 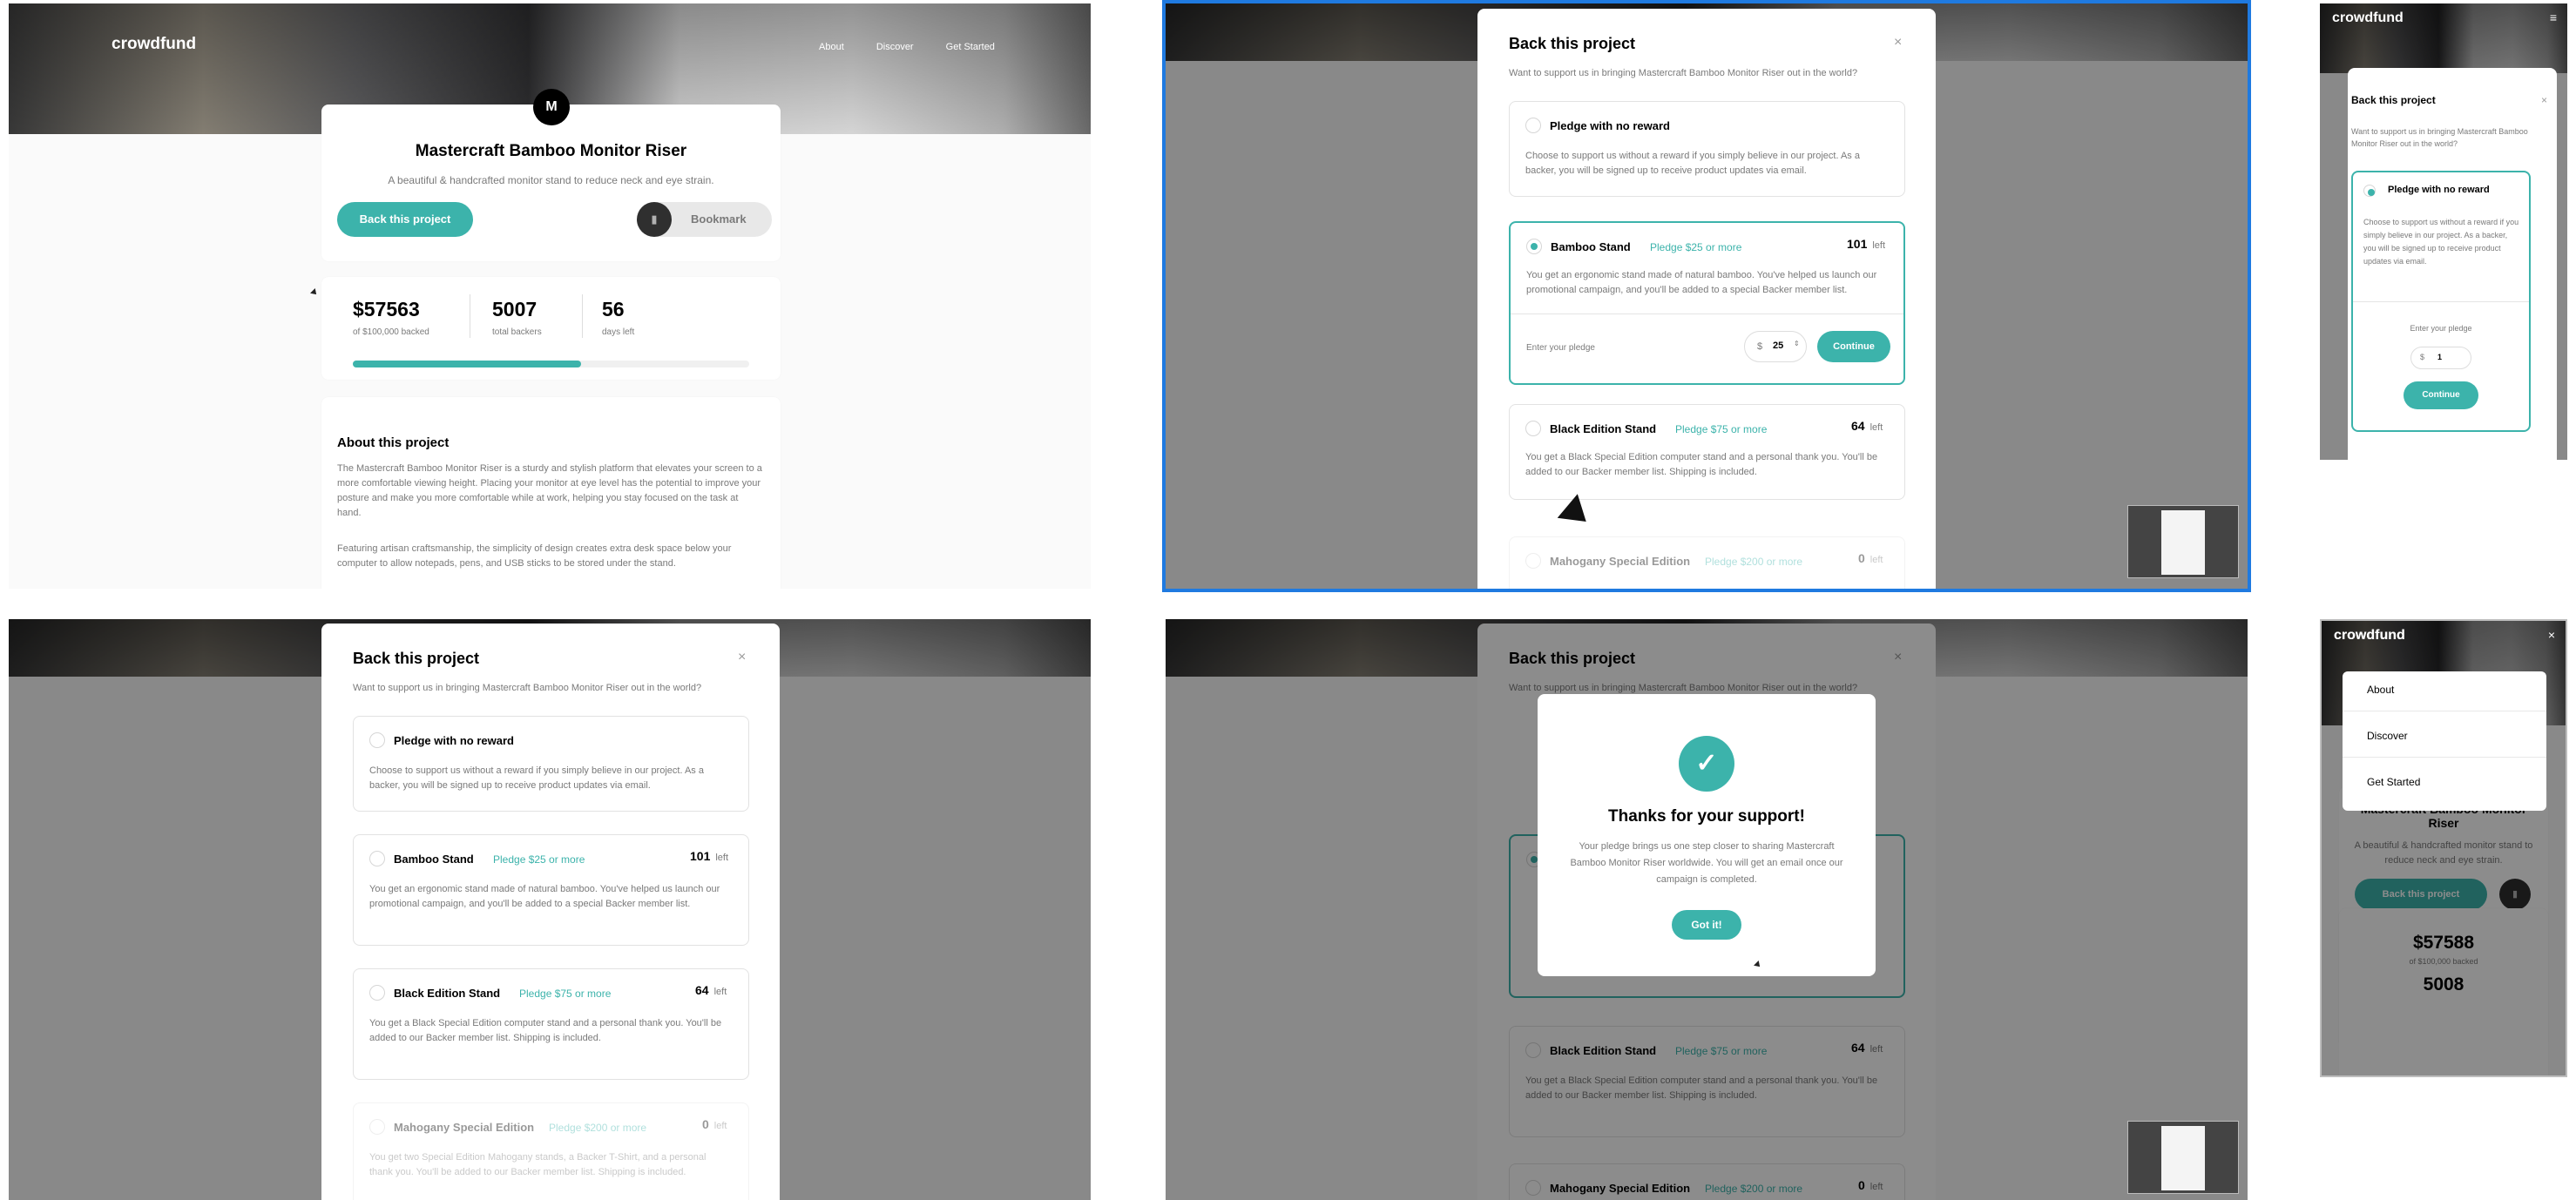 What do you see at coordinates (654, 220) in the screenshot?
I see `bookmark-icon: ▮` at bounding box center [654, 220].